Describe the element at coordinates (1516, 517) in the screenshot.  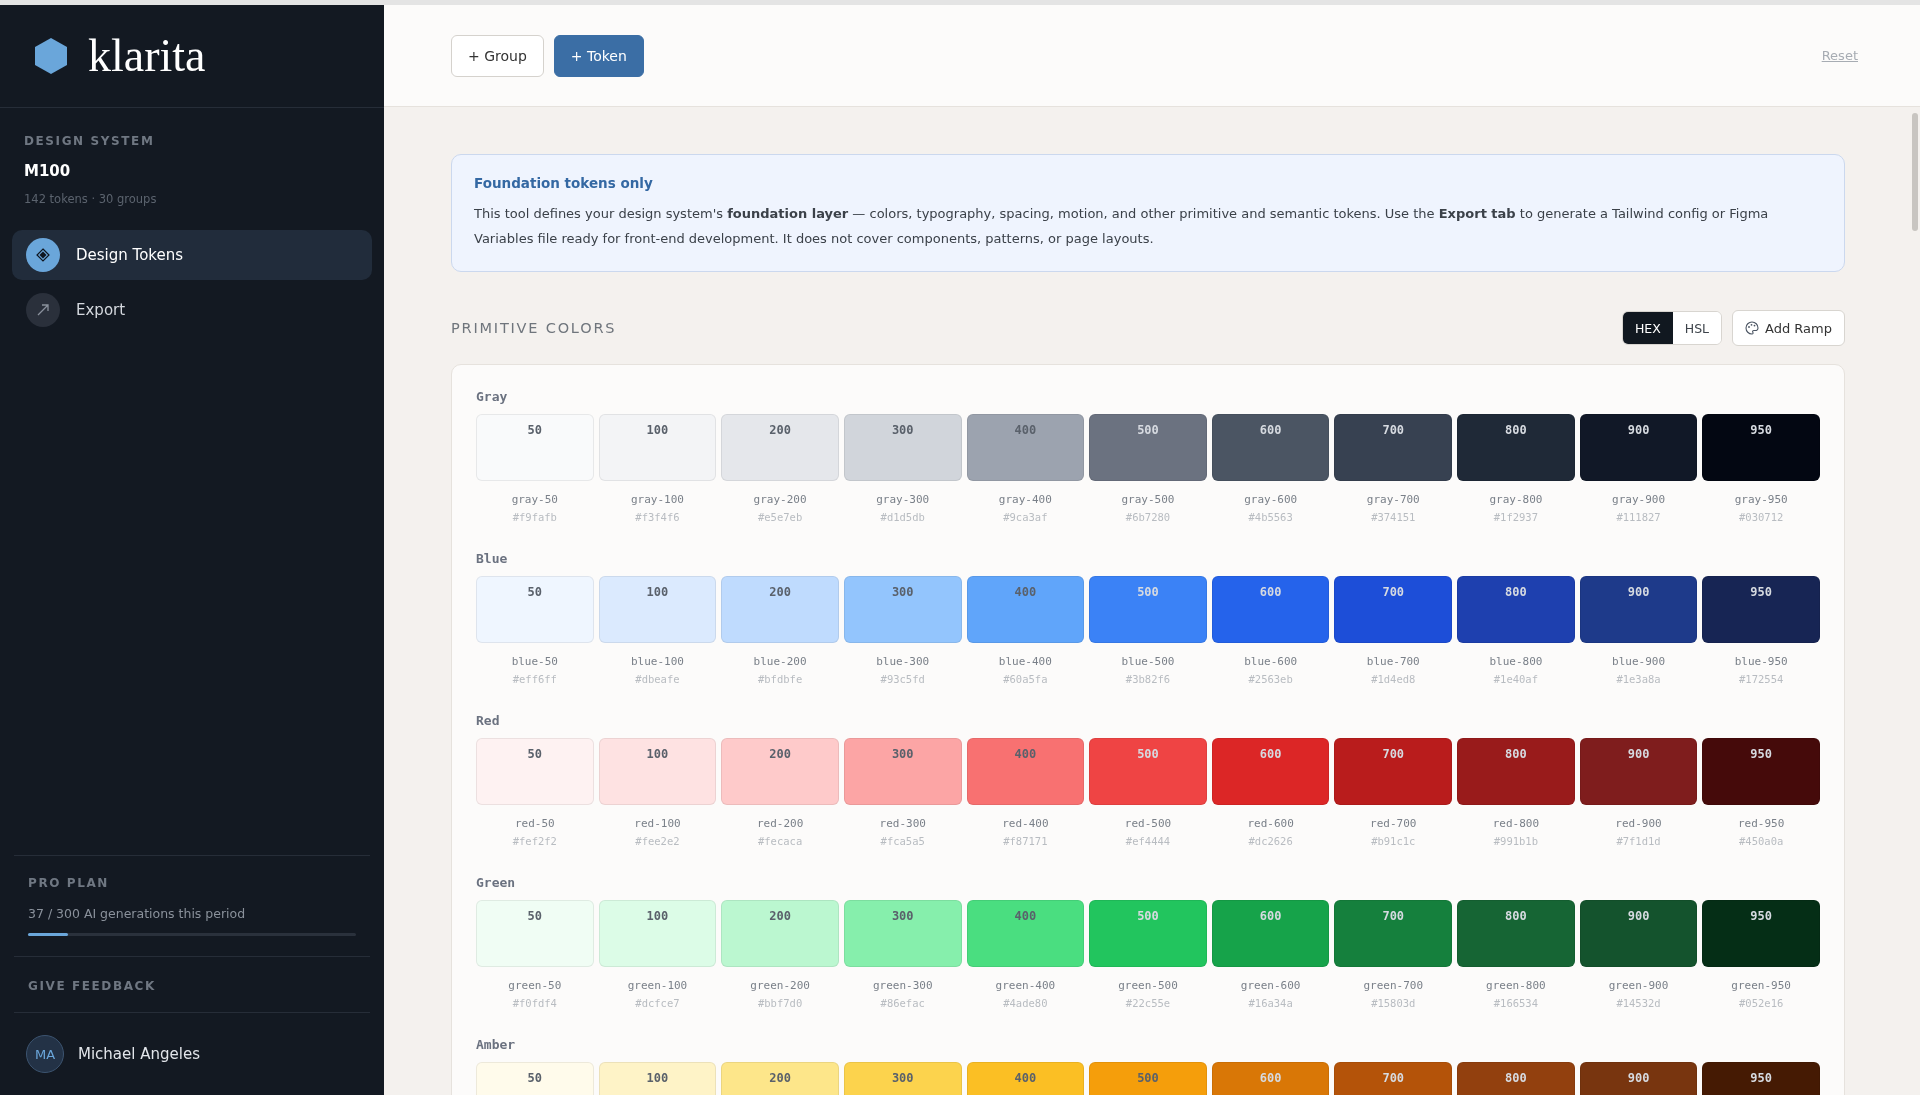
I see `hex-value: #1f2937` at that location.